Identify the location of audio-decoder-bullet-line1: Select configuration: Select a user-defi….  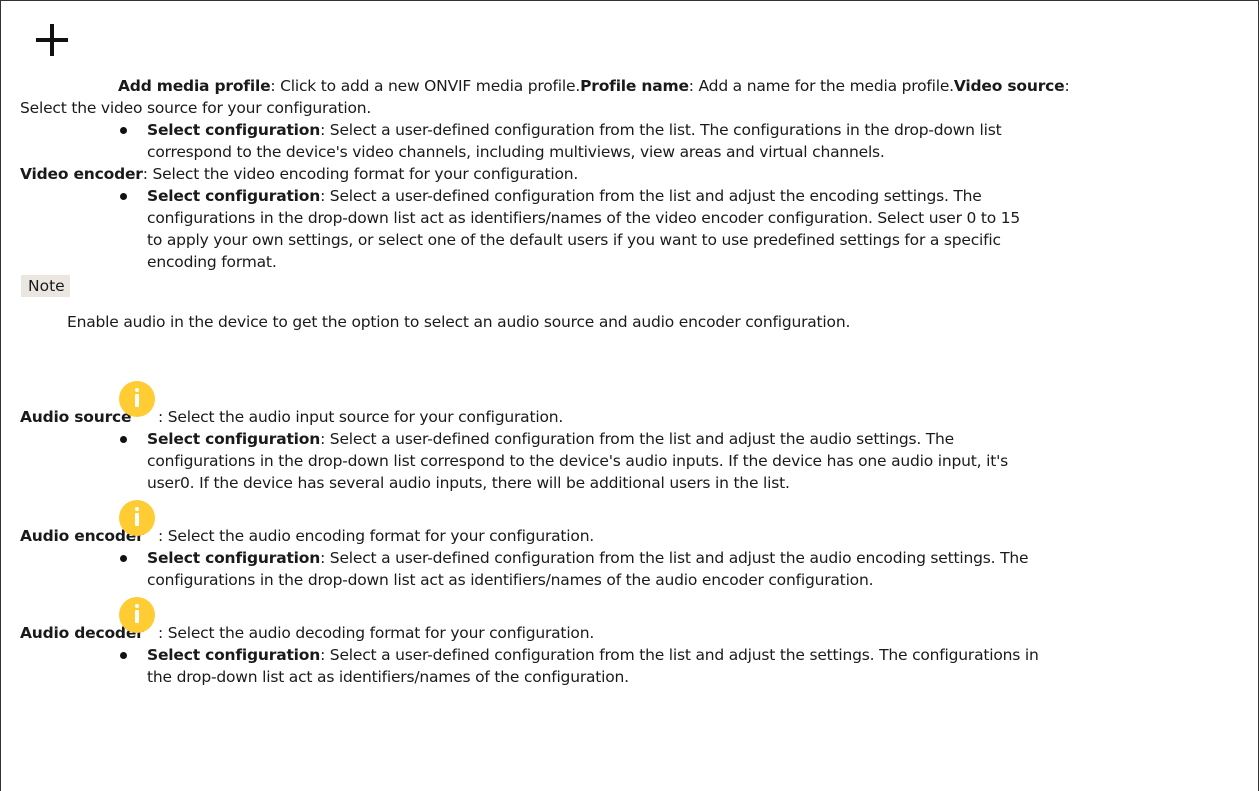
(593, 655).